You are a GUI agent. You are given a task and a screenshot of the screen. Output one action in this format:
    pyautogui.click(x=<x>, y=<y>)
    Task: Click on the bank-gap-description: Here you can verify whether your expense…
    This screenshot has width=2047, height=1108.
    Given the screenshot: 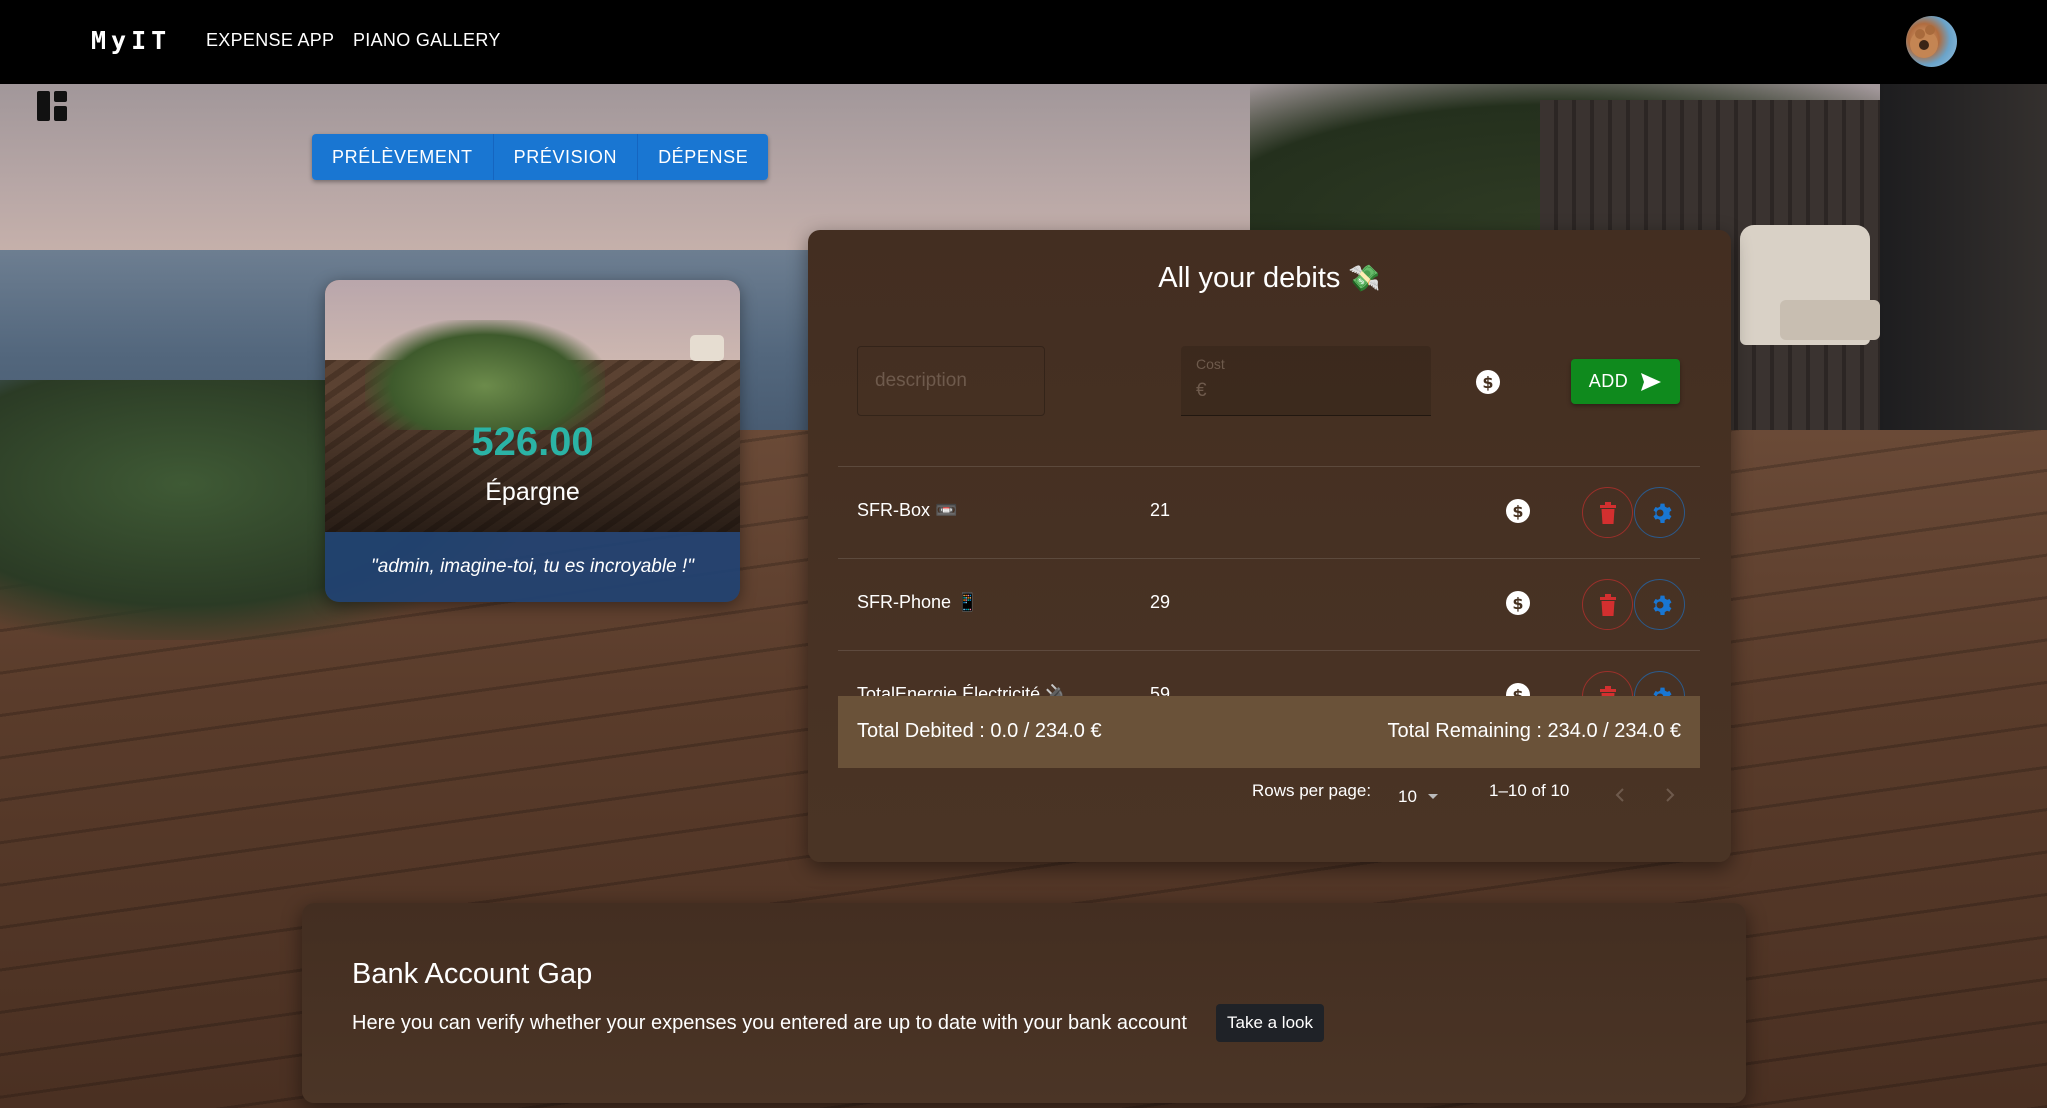 What is the action you would take?
    pyautogui.click(x=769, y=1023)
    